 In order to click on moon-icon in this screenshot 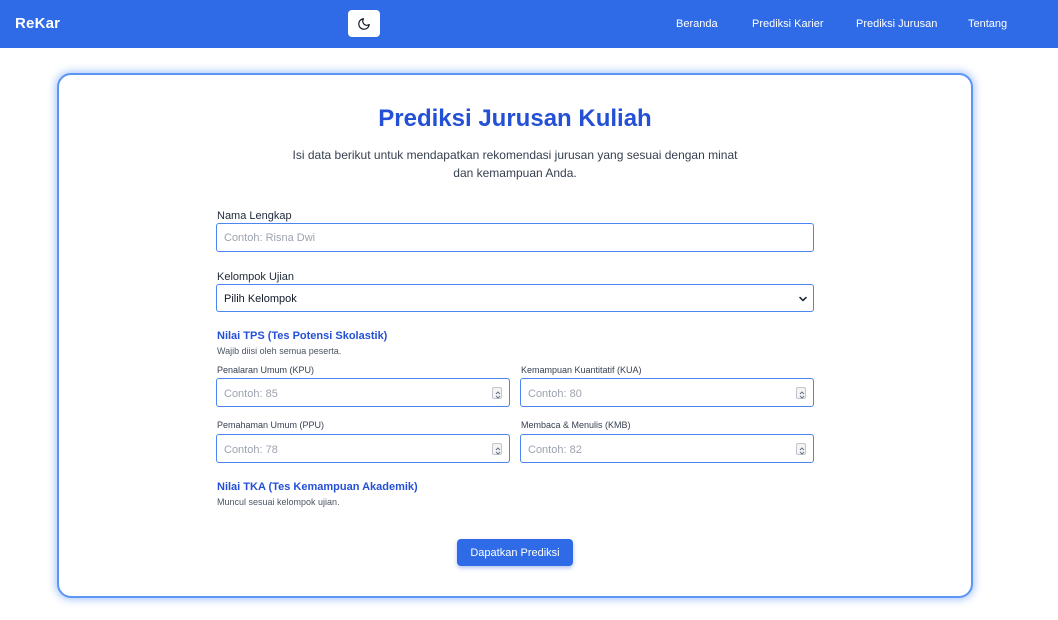, I will do `click(364, 23)`.